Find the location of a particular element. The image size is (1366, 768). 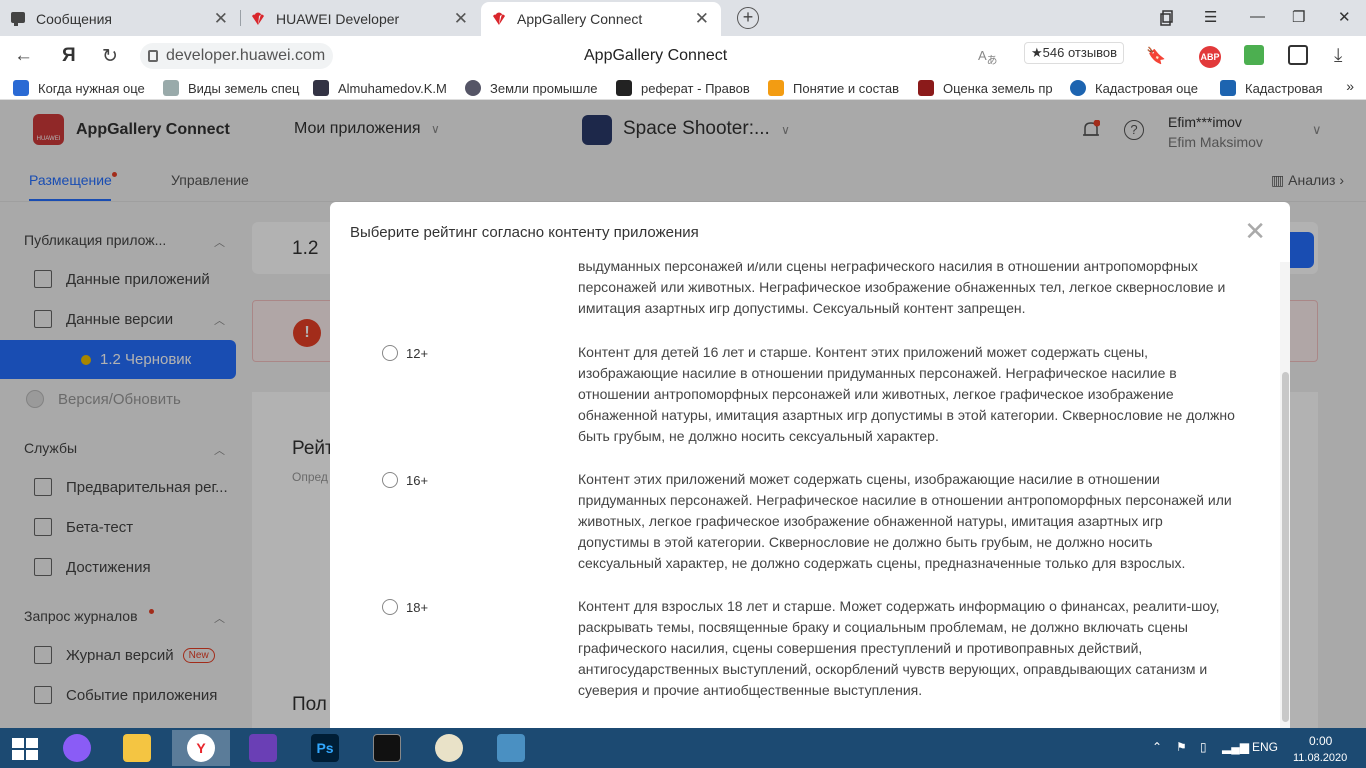

menu-icon: ☰ is located at coordinates (1210, 17).